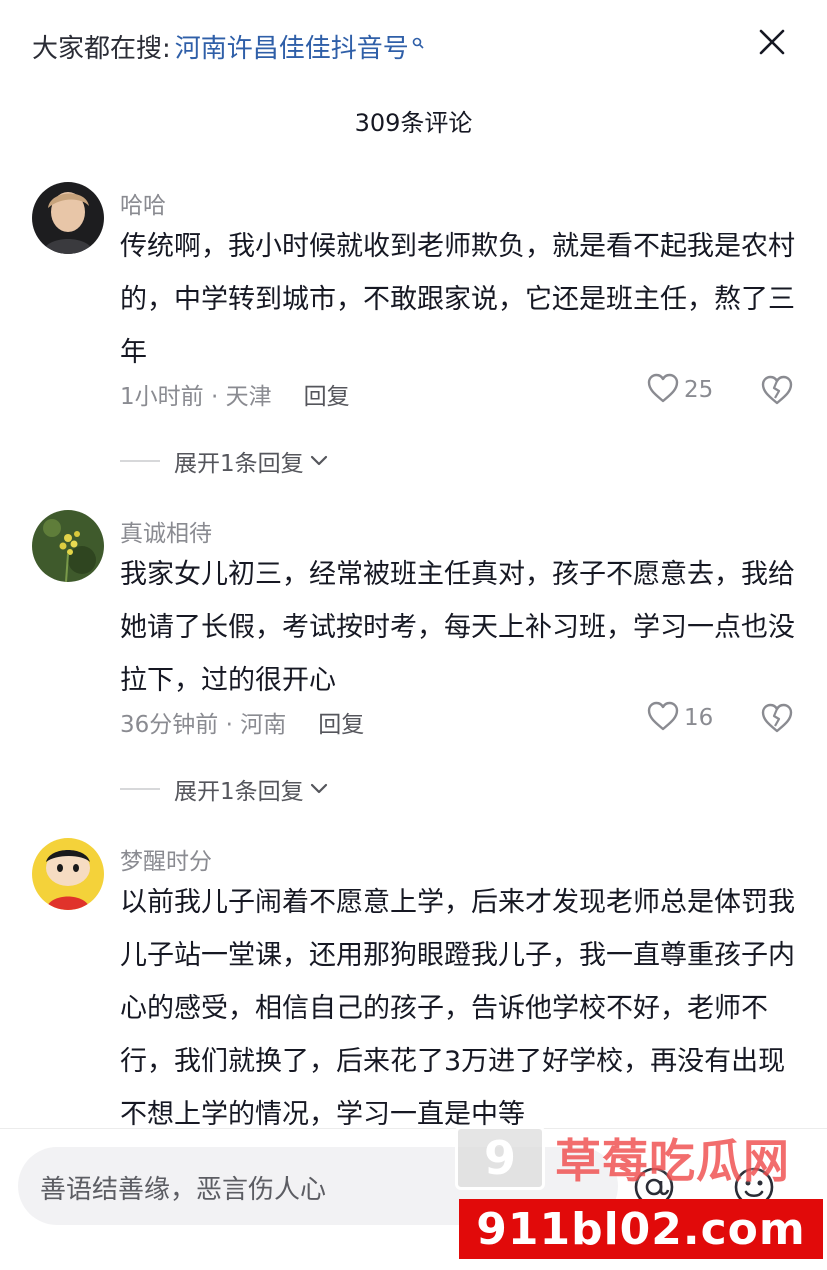 Image resolution: width=827 pixels, height=1270 pixels. Describe the element at coordinates (772, 42) in the screenshot. I see `close-icon` at that location.